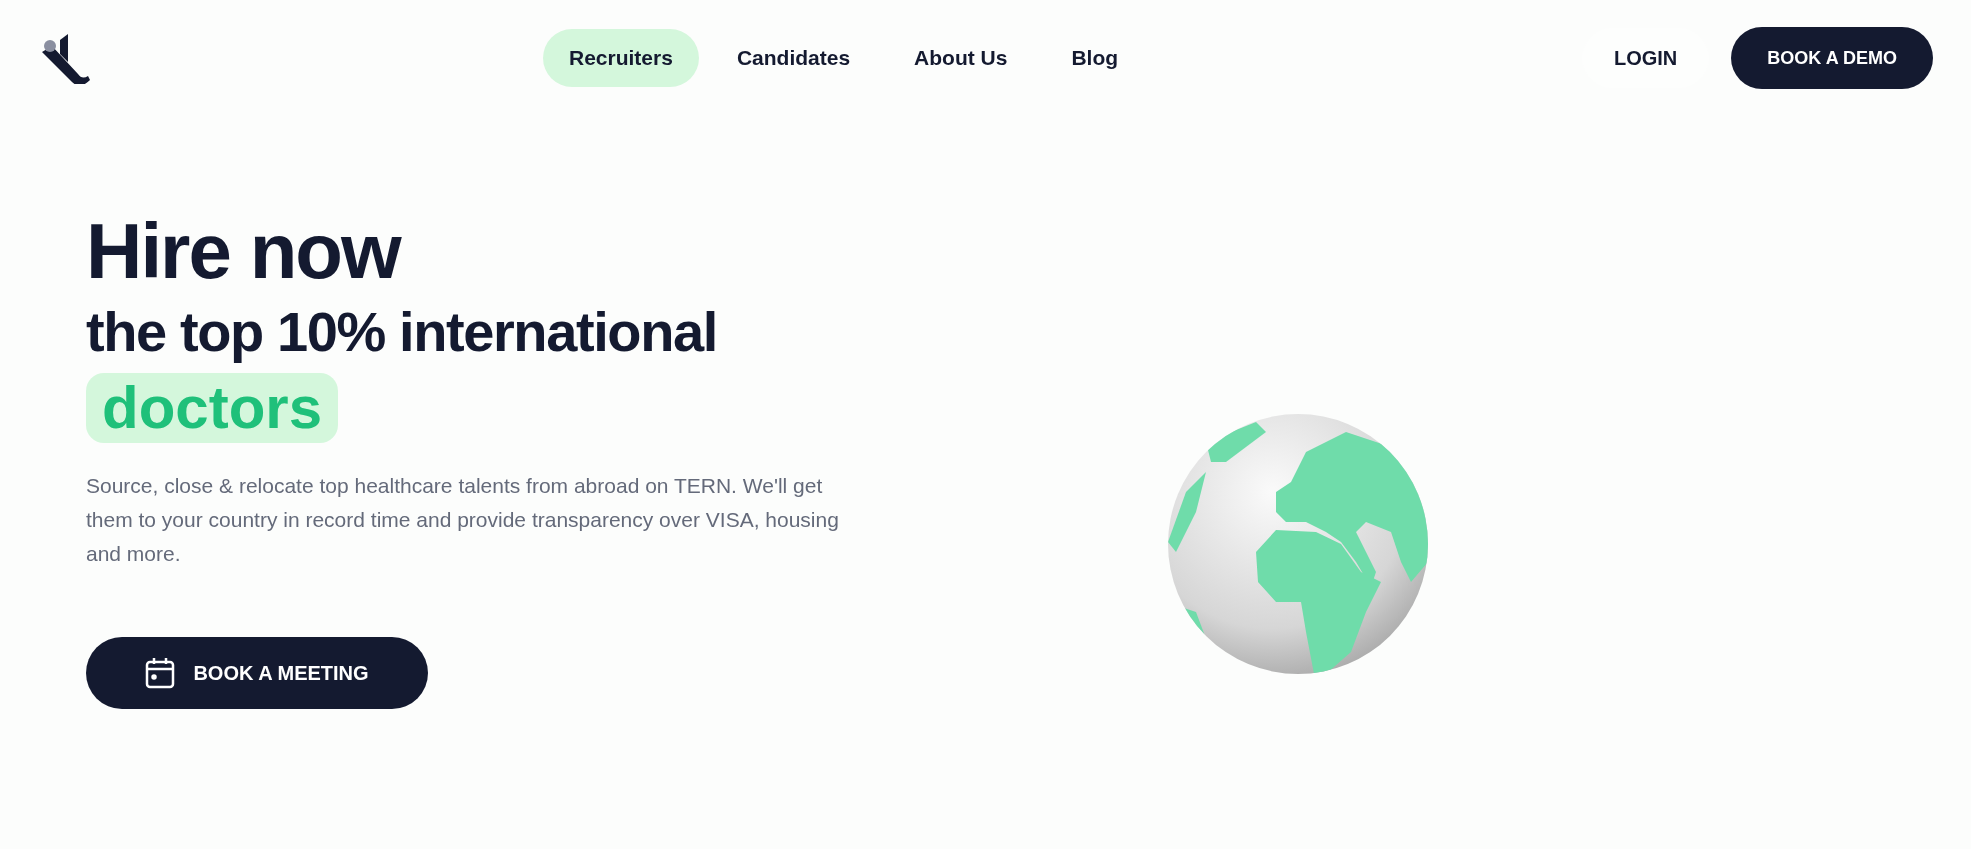 The image size is (1971, 849). I want to click on hero-subtitle: the top 10% international, so click(402, 332).